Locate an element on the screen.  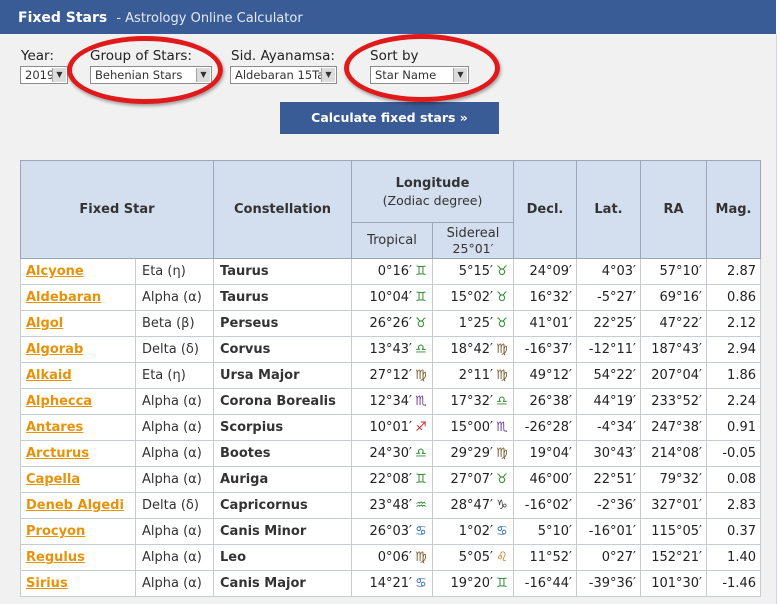
constellation-cell: Taurus is located at coordinates (282, 271).